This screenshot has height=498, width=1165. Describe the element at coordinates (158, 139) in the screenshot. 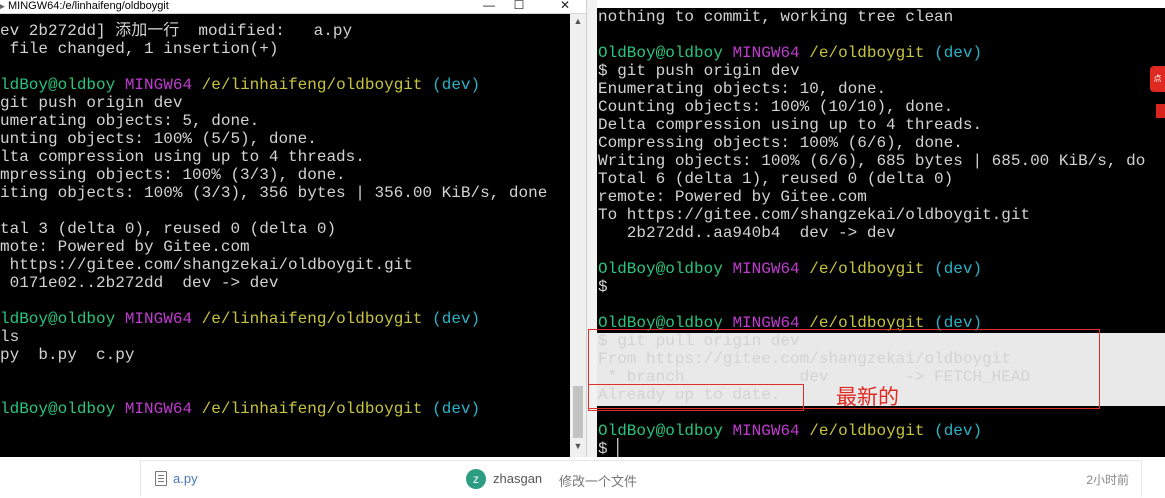

I see `terminal-line: unting objects: 100% (5/5), done.` at that location.